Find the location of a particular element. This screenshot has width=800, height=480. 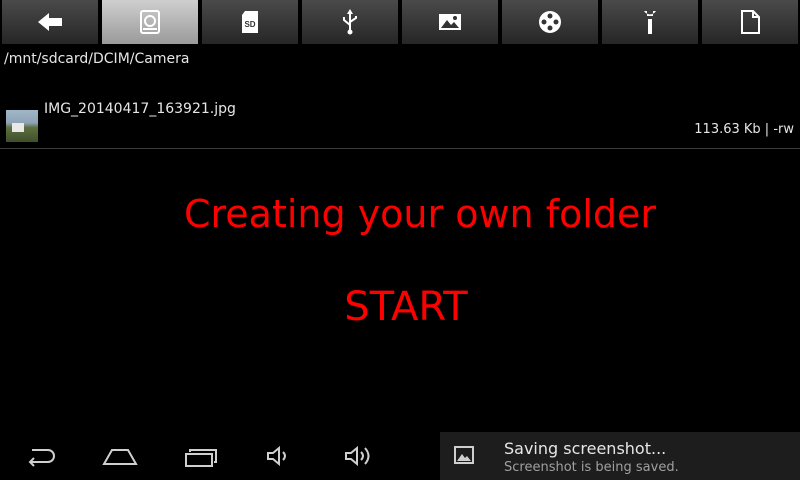

recent-apps-icon is located at coordinates (201, 458).